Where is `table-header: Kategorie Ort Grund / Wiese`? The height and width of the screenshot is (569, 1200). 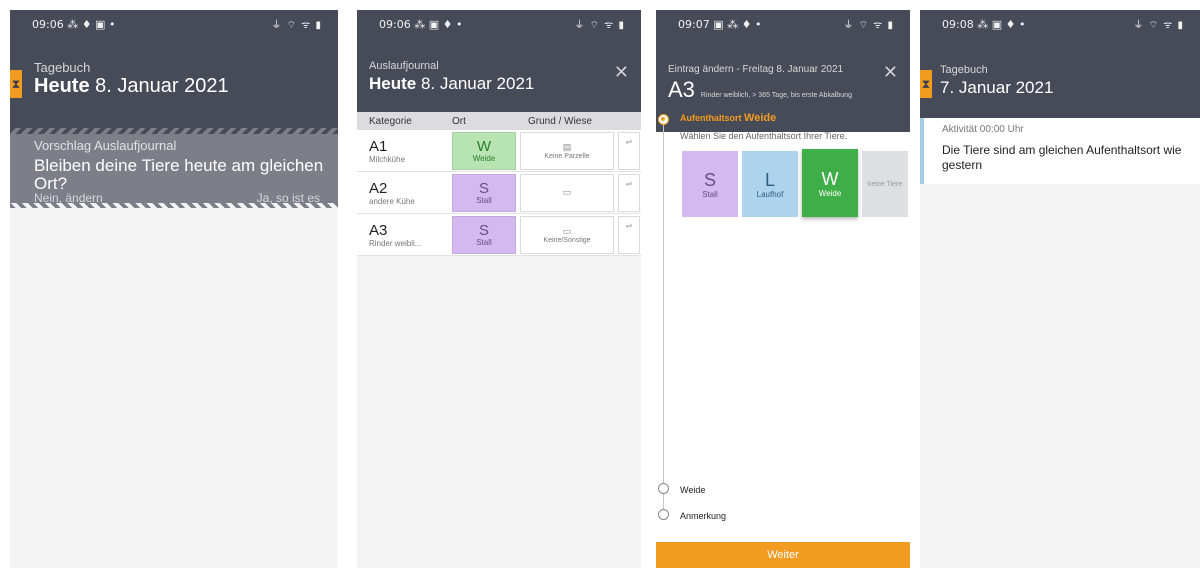
table-header: Kategorie Ort Grund / Wiese is located at coordinates (499, 121).